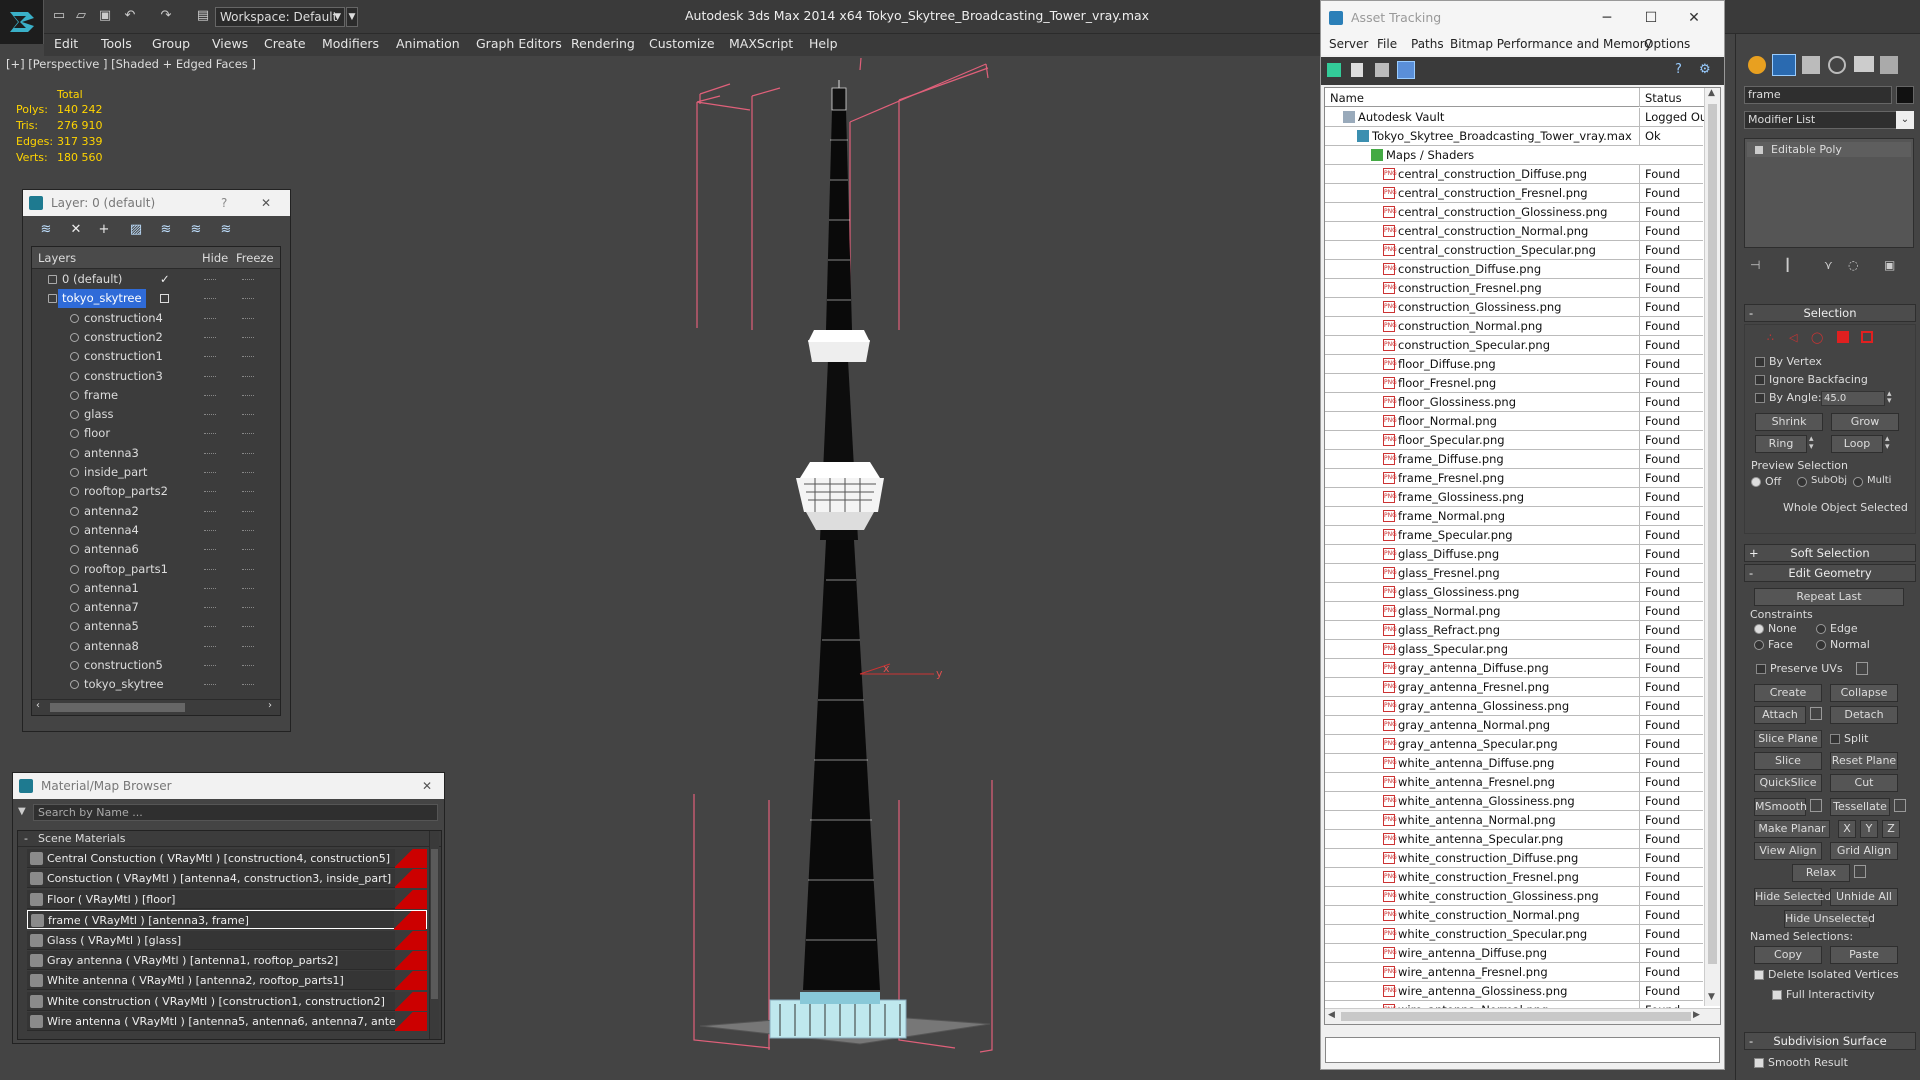 This screenshot has height=1080, width=1920. Describe the element at coordinates (1811, 65) in the screenshot. I see `hierarchy-tab-icon` at that location.